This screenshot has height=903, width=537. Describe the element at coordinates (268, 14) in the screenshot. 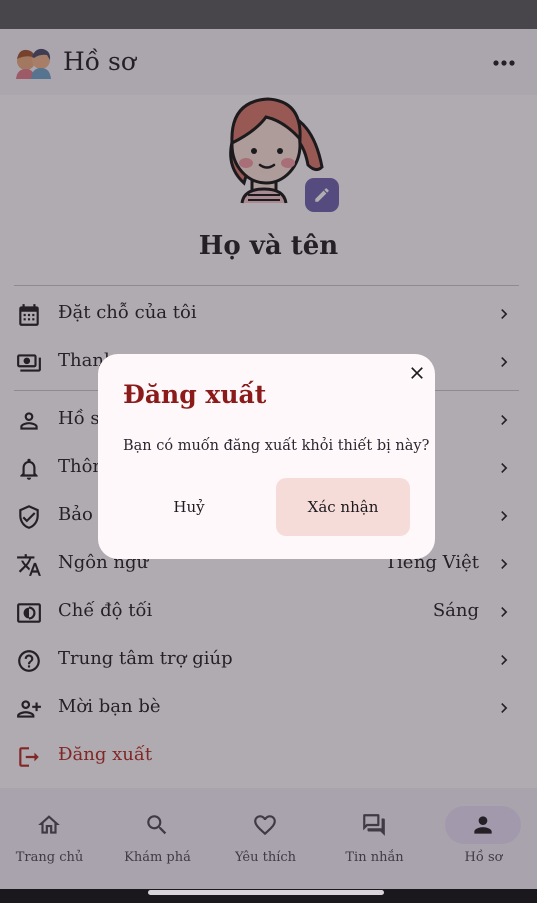

I see `status-bar` at that location.